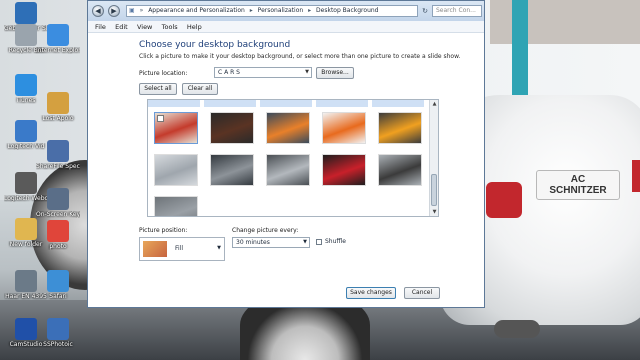 The image size is (640, 360). I want to click on menu-tools: Tools, so click(170, 27).